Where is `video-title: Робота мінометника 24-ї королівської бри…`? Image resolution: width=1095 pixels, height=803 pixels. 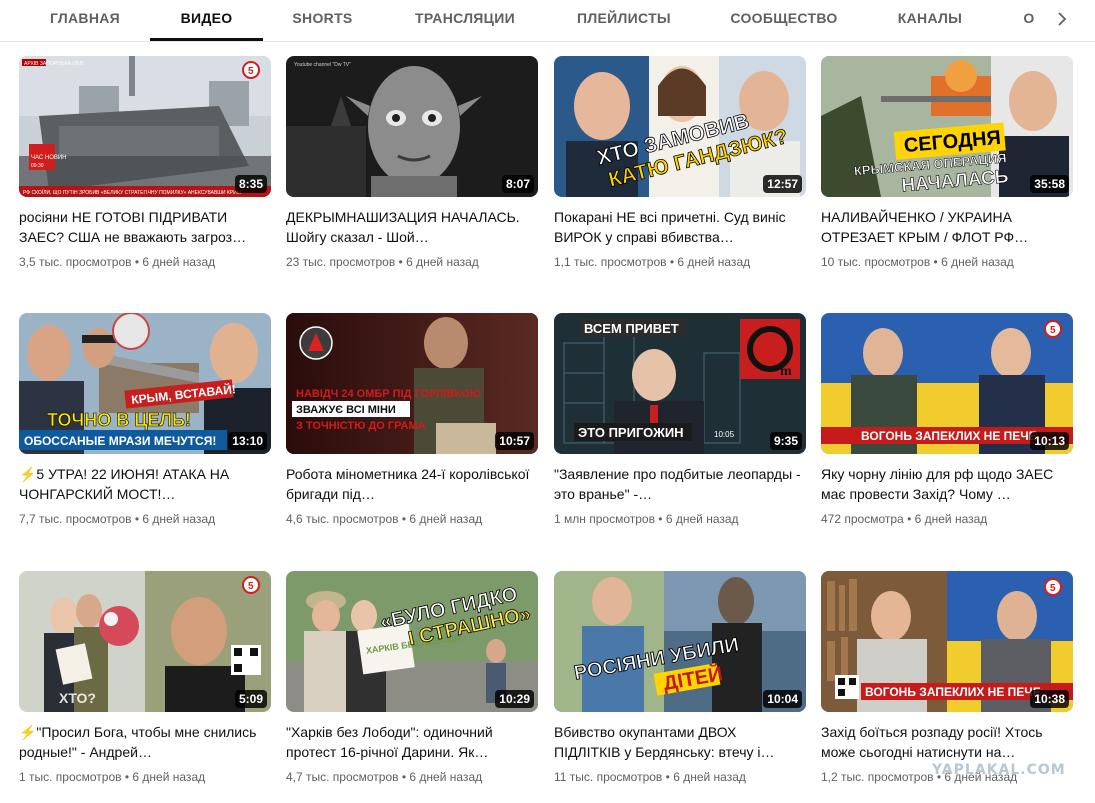 video-title: Робота мінометника 24-ї королівської бри… is located at coordinates (412, 484).